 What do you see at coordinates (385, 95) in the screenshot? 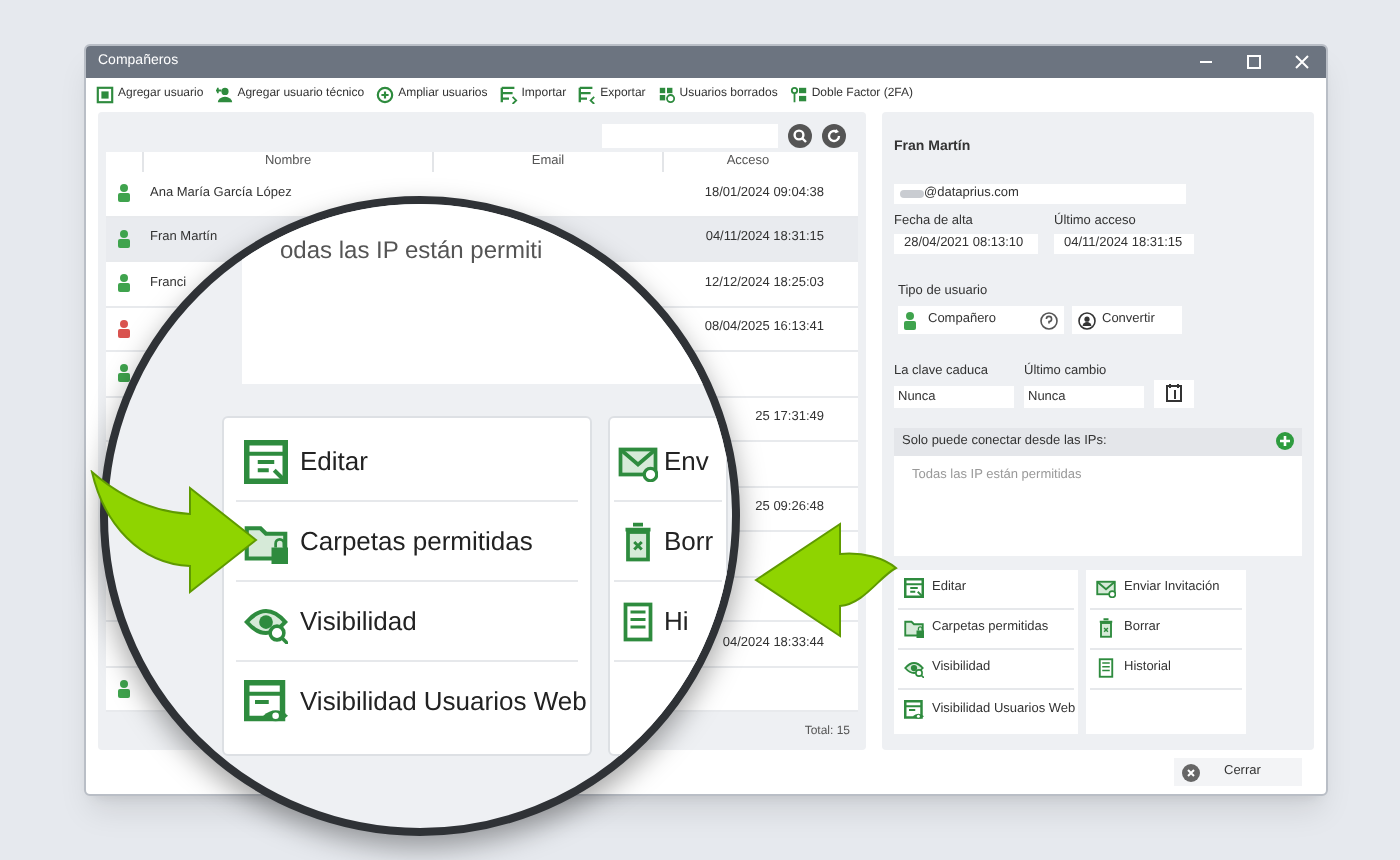
I see `plus-circle-icon` at bounding box center [385, 95].